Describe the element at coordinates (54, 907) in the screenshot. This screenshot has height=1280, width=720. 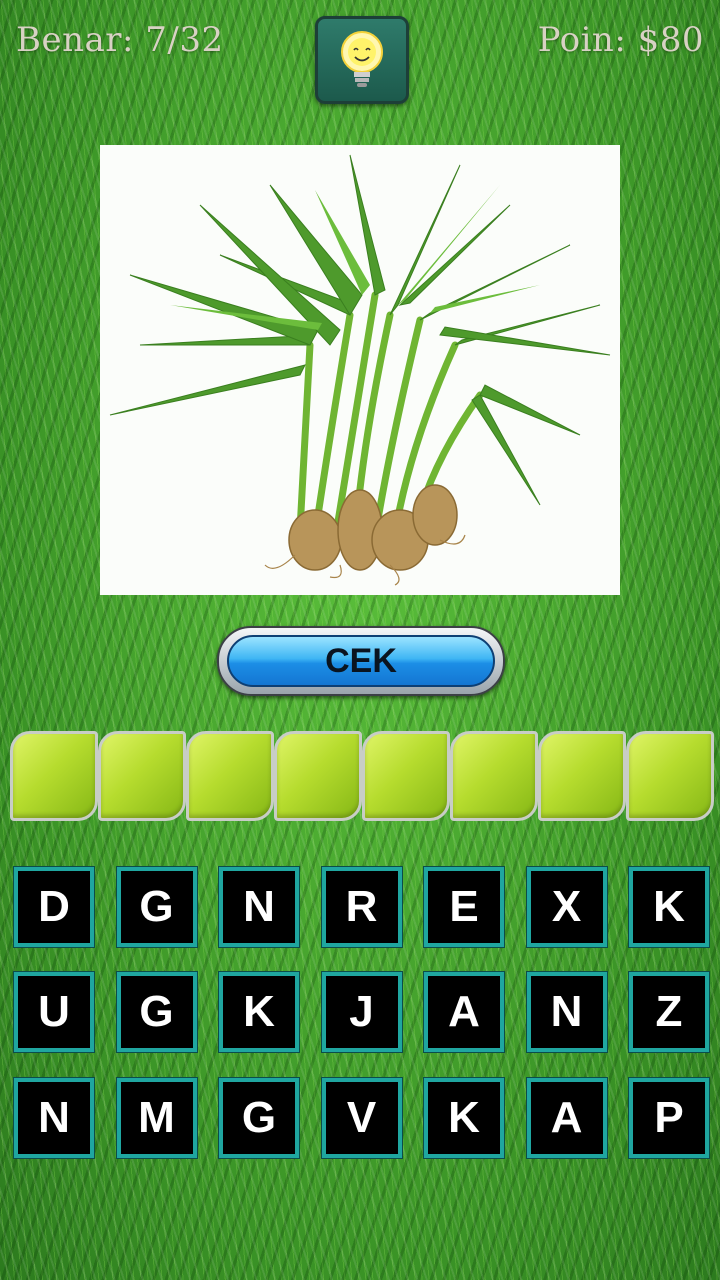
I see `letter-key: D` at that location.